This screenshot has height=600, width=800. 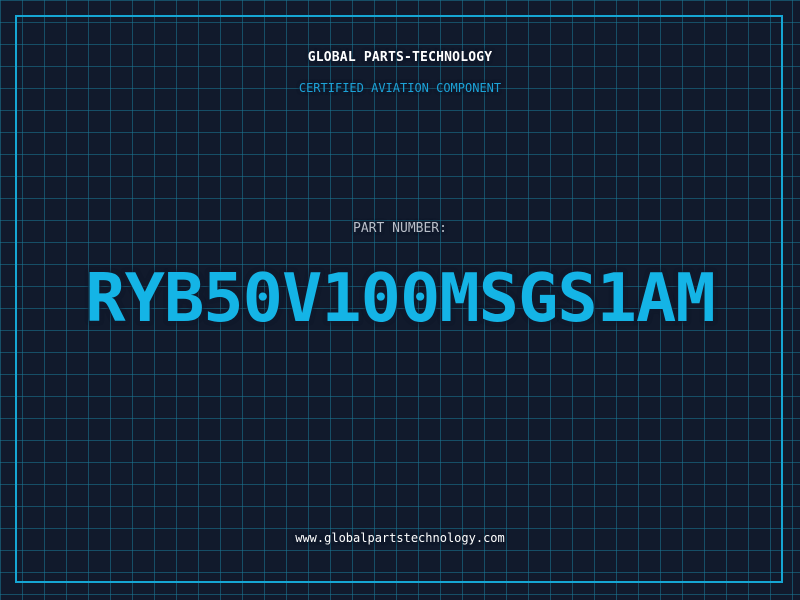 I want to click on part-number-label: PART NUMBER:, so click(x=400, y=228).